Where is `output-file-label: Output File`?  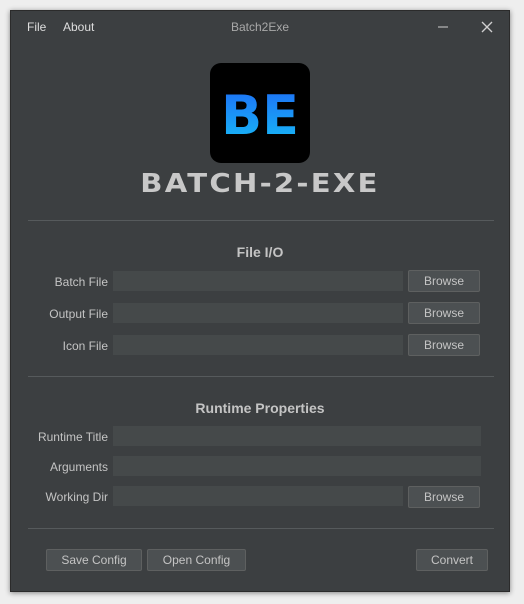
output-file-label: Output File is located at coordinates (78, 314).